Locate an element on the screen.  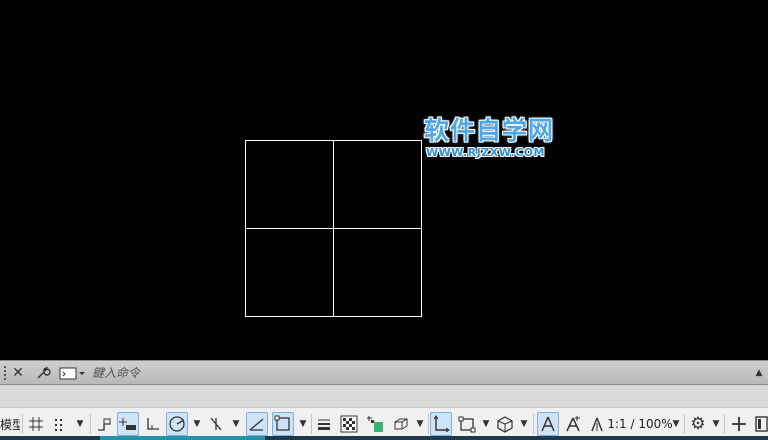
annotation-visibility-icon is located at coordinates (548, 424).